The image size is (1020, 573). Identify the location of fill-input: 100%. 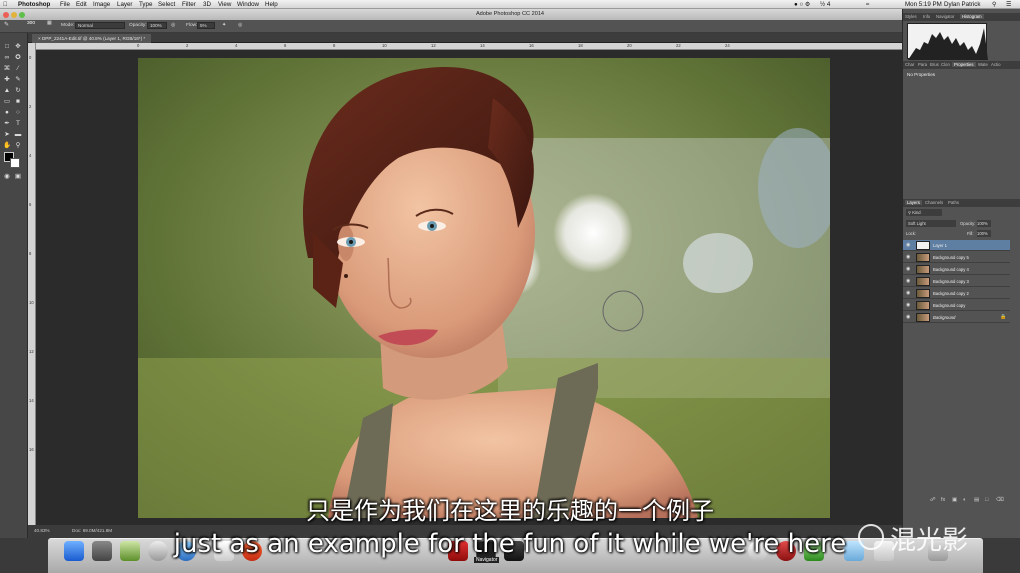
(984, 233).